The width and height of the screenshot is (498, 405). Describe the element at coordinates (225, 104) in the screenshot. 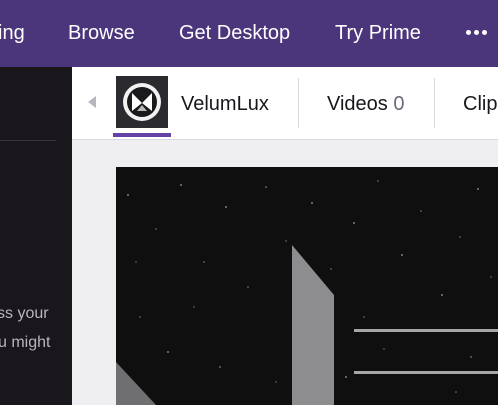

I see `channel-name: VelumLux` at that location.